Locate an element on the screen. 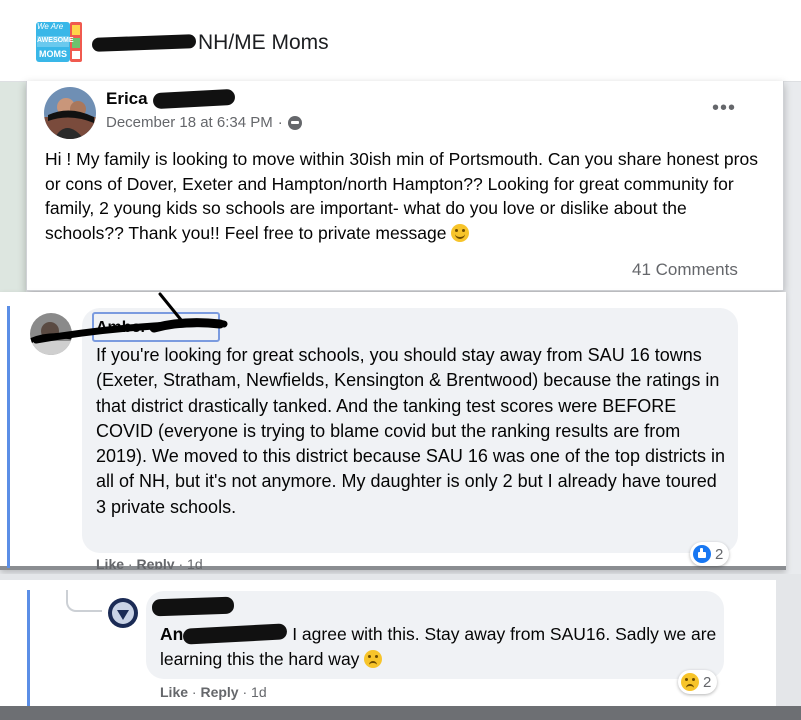  post-author-avatar is located at coordinates (70, 113).